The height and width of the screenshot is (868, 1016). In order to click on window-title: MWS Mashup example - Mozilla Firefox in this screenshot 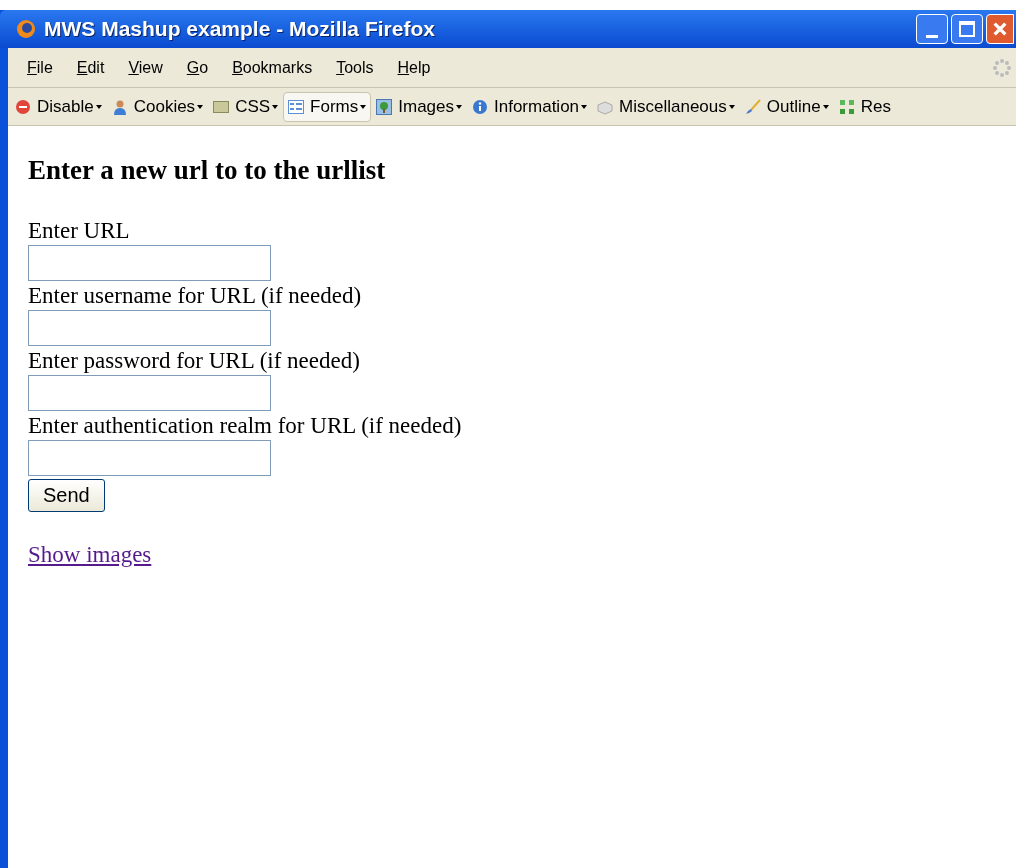, I will do `click(239, 29)`.